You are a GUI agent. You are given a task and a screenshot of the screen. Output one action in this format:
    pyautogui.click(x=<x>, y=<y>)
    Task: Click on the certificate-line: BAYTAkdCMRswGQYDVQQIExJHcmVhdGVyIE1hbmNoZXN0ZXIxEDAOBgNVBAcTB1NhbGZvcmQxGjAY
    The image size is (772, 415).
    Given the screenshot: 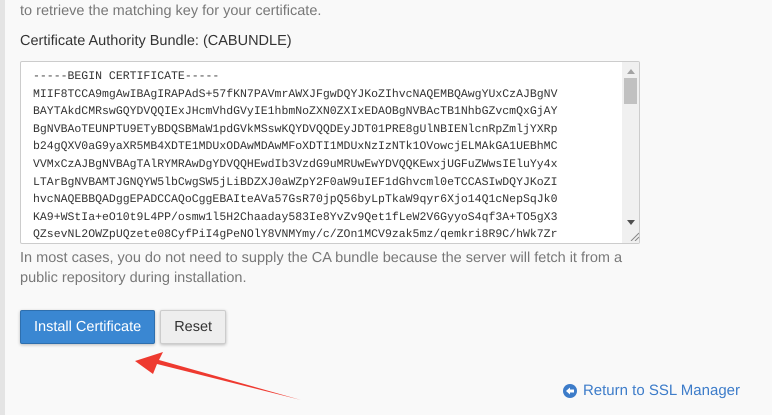 What is the action you would take?
    pyautogui.click(x=295, y=112)
    